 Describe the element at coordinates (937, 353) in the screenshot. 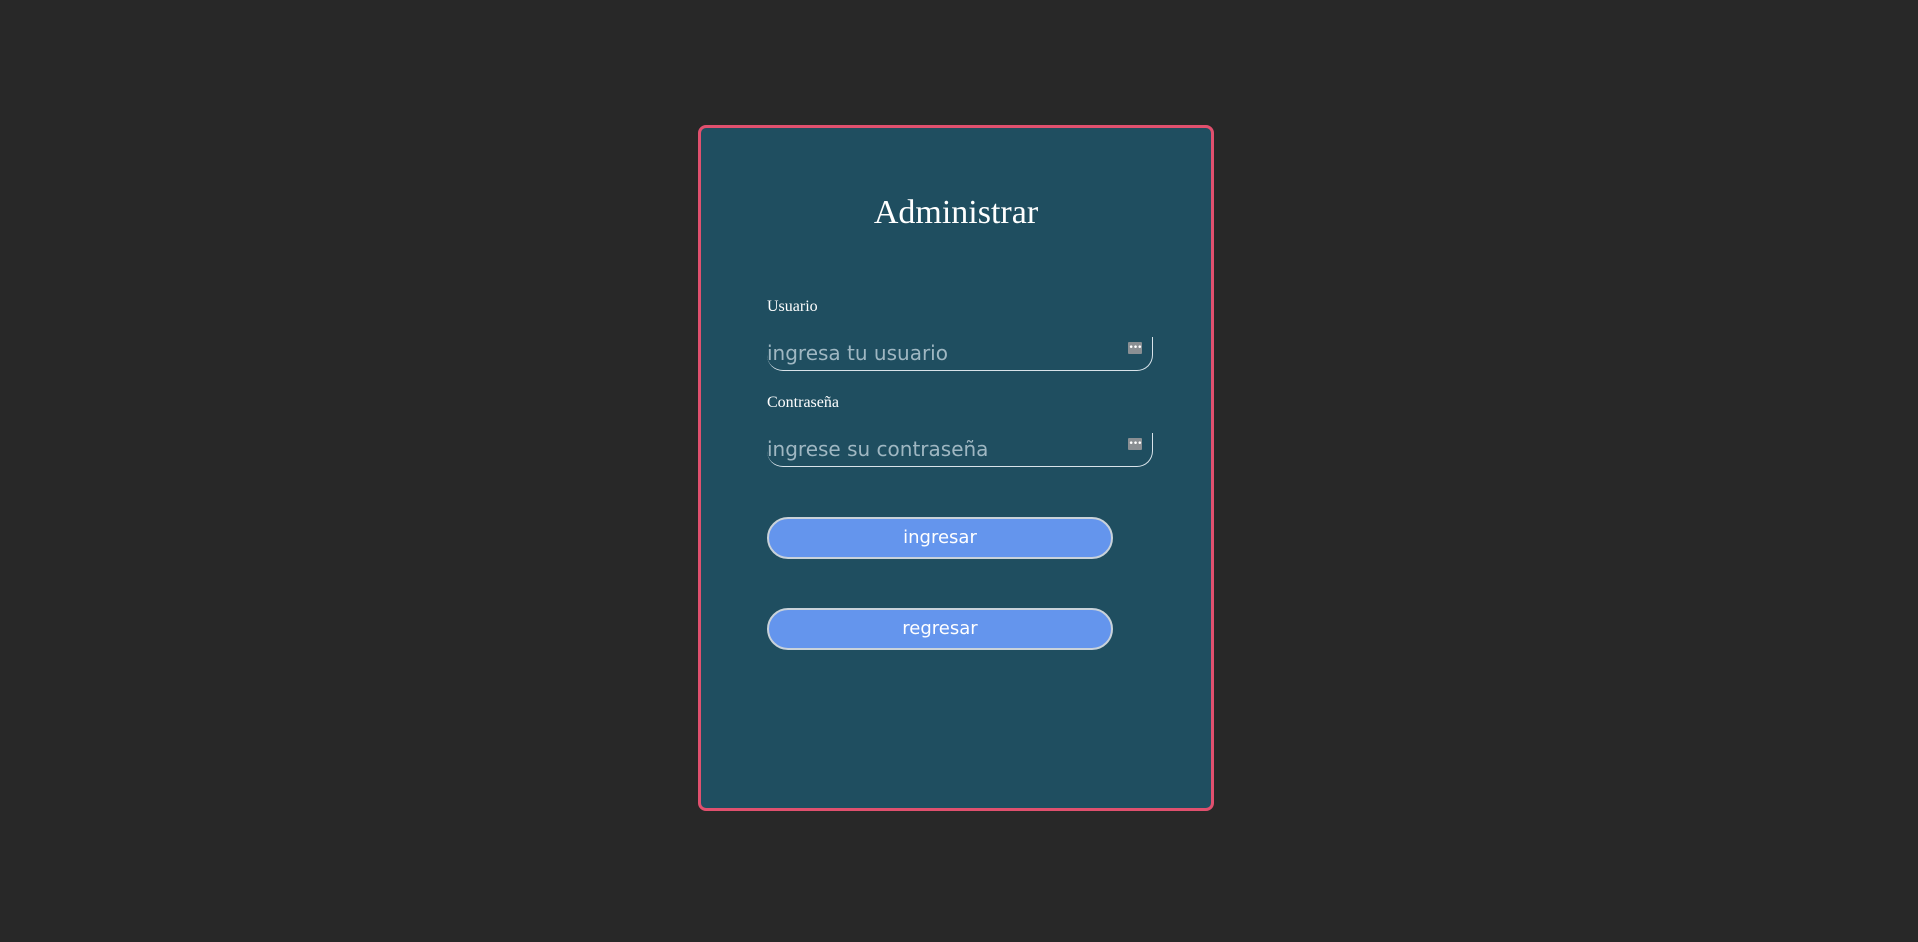

I see `username-input` at that location.